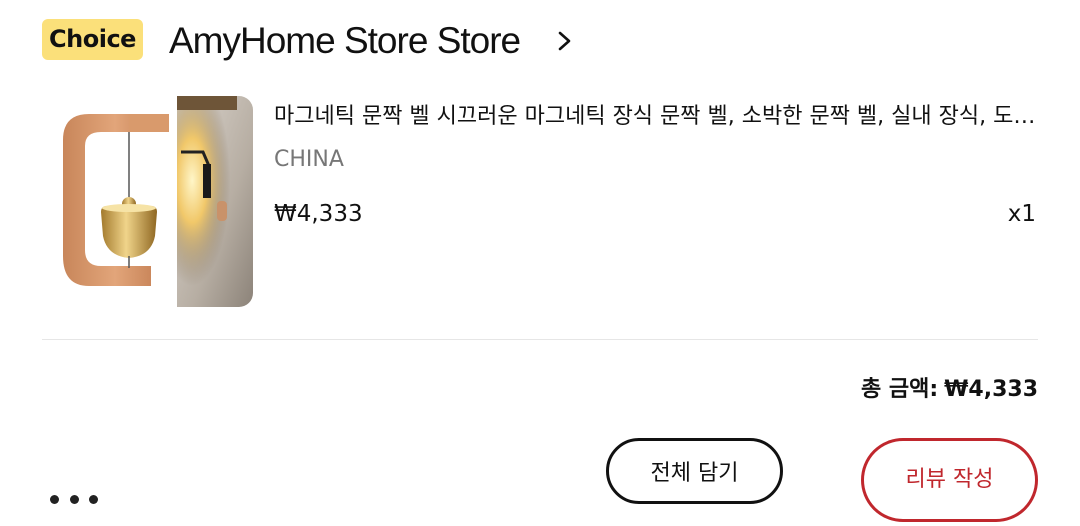 This screenshot has width=1080, height=526. I want to click on more-horizontal-icon, so click(74, 499).